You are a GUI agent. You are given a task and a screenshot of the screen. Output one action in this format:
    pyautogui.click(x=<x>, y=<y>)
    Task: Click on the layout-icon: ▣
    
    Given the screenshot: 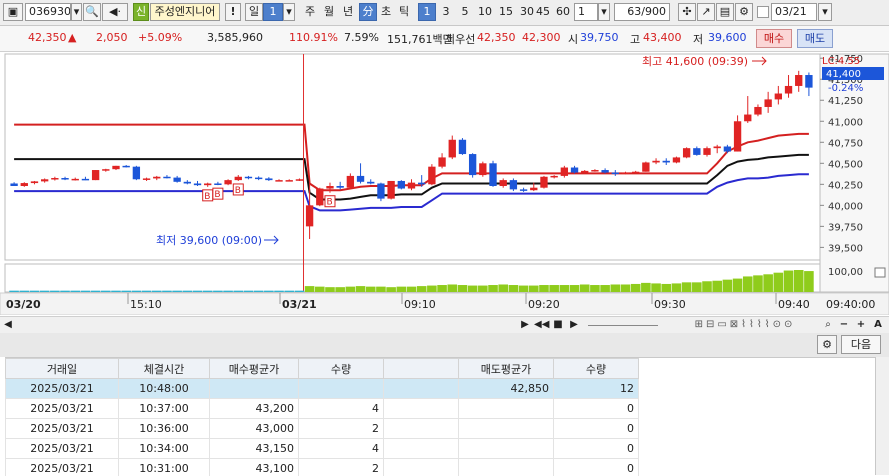 What is the action you would take?
    pyautogui.click(x=13, y=12)
    